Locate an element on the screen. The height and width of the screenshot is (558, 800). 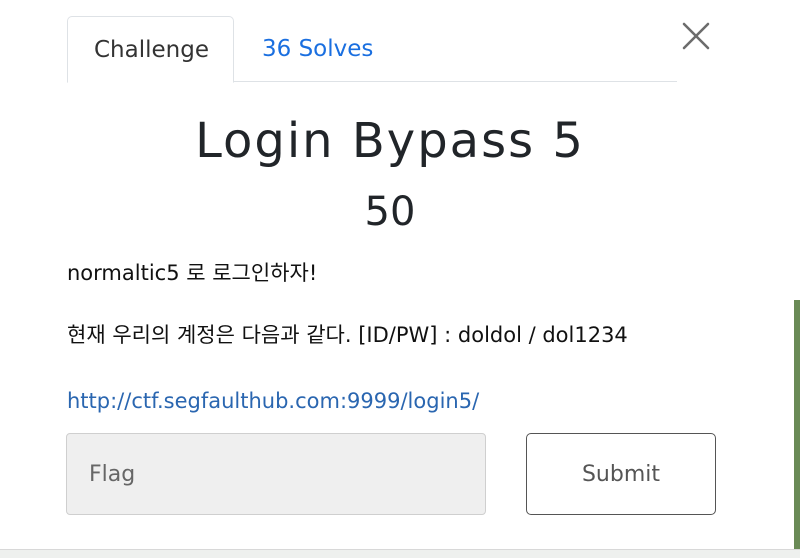
challenge-tabs: Challenge 36 Solves is located at coordinates (372, 49).